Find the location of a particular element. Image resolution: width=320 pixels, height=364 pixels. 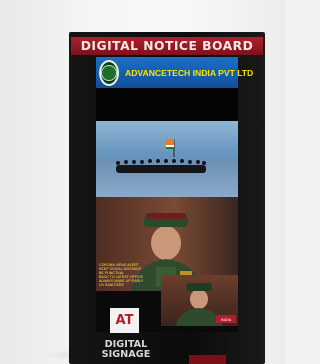

company-banner: ADVANCETECH INDIA PVT LTD is located at coordinates (174, 72).